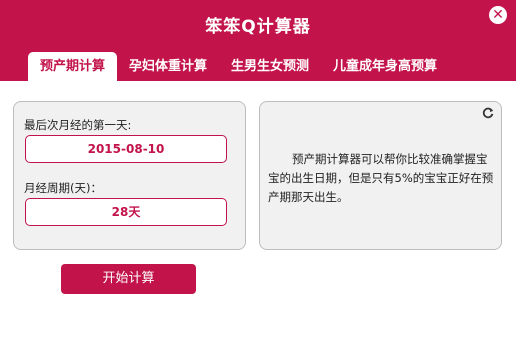 This screenshot has width=516, height=337. What do you see at coordinates (498, 15) in the screenshot?
I see `close-icon: ✕` at bounding box center [498, 15].